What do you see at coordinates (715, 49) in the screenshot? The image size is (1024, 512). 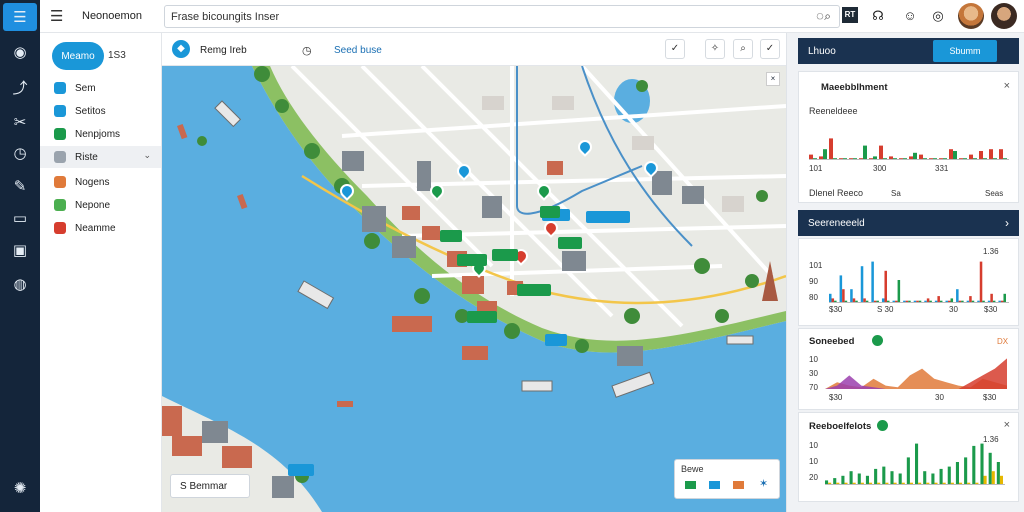 I see `magic-icon: ✧` at bounding box center [715, 49].